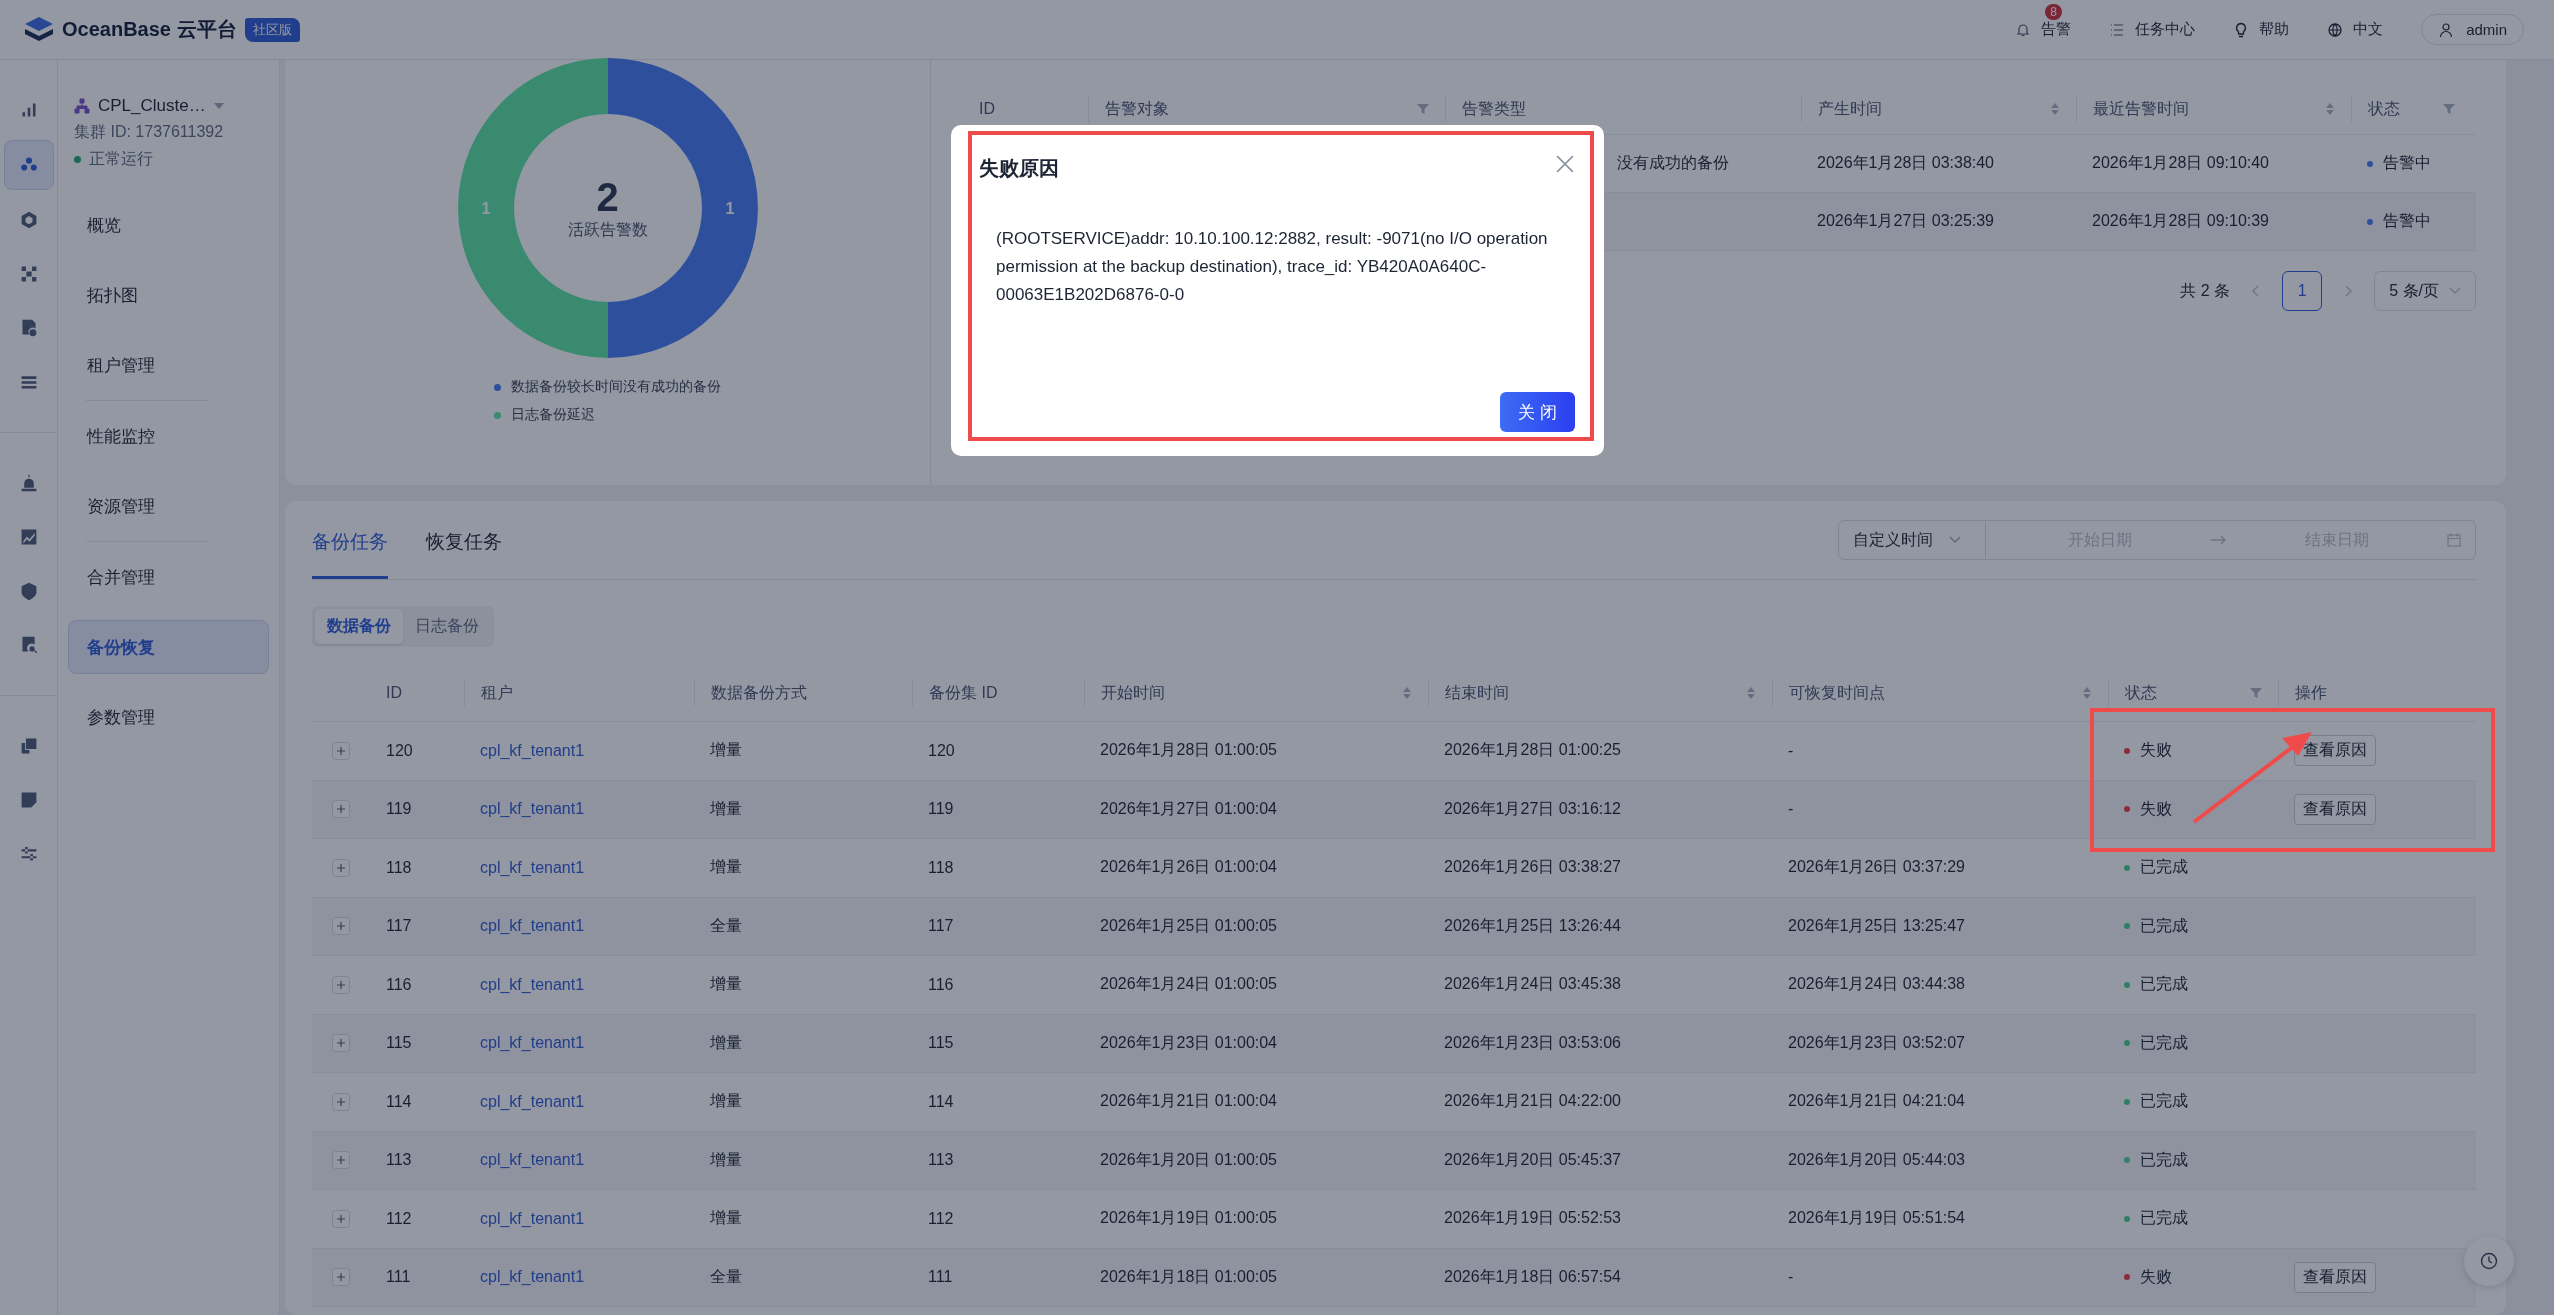 This screenshot has height=1315, width=2554. What do you see at coordinates (1876, 1101) in the screenshot?
I see `table-cell-text: 2026年1月21日 04:21:04` at bounding box center [1876, 1101].